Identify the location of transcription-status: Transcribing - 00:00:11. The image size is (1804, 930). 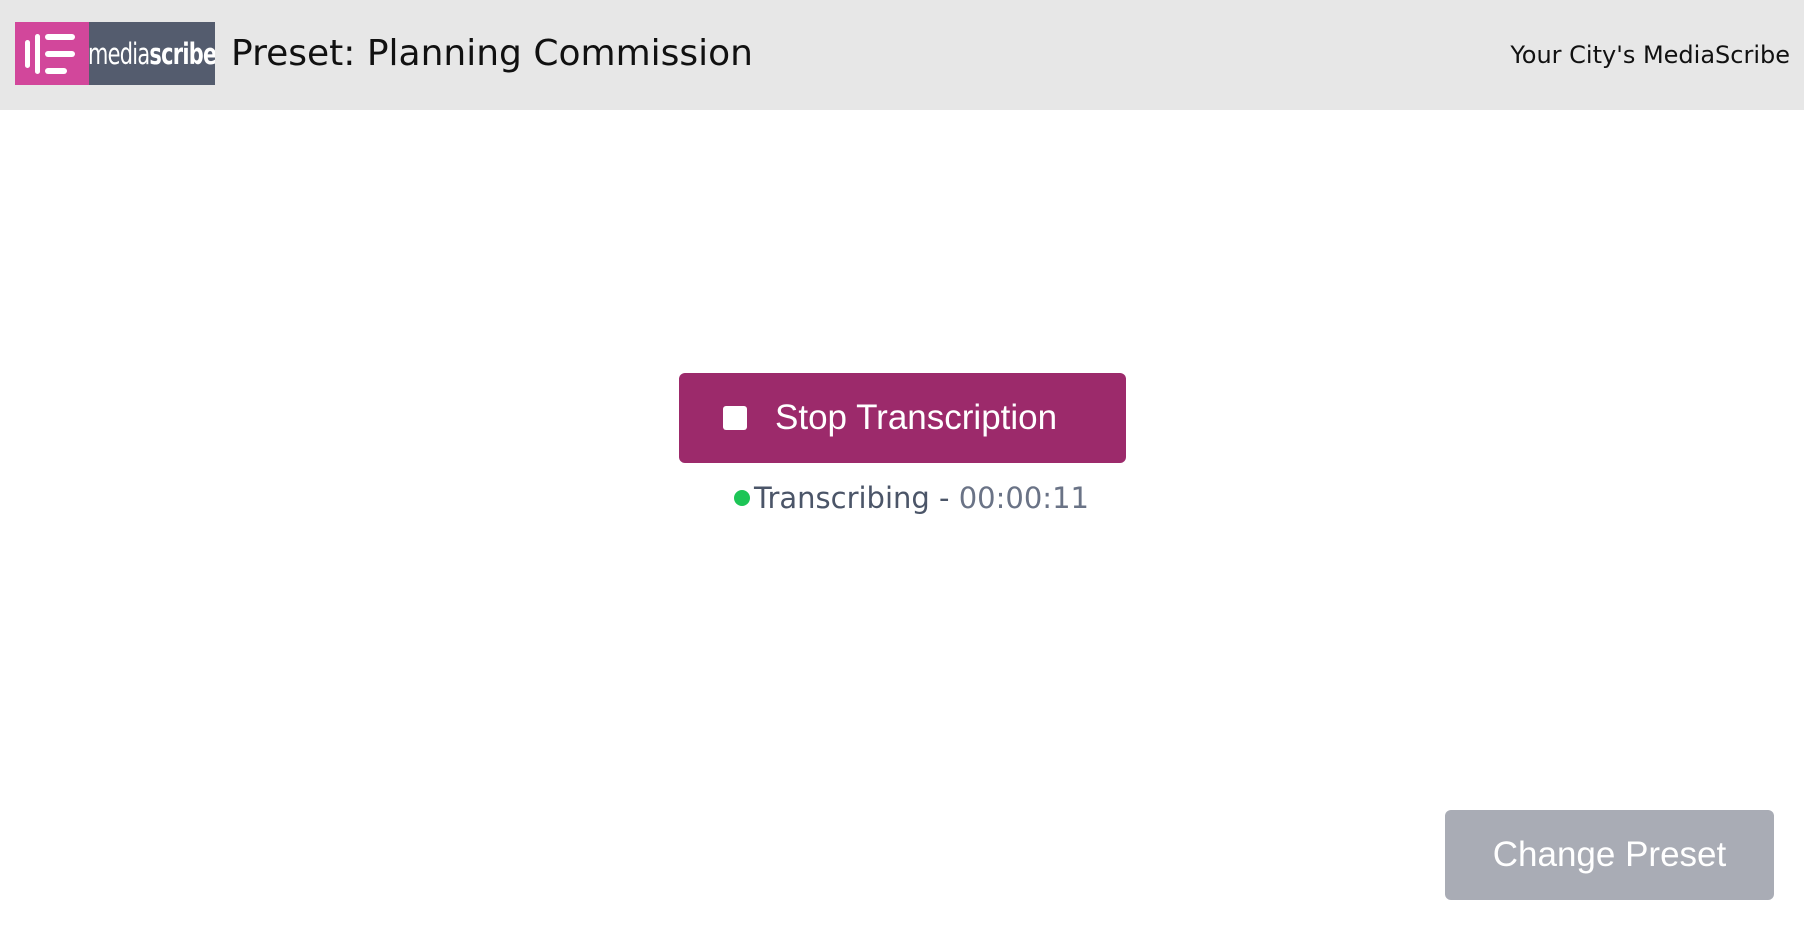
(911, 498).